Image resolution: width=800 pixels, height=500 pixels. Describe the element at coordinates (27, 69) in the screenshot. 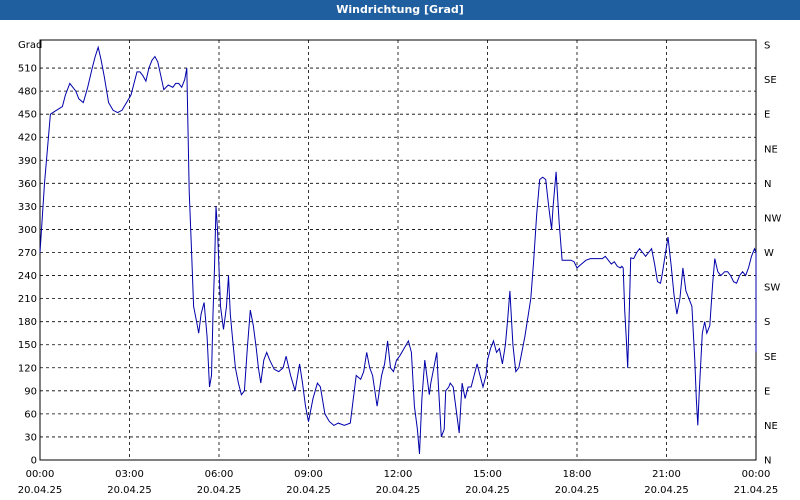

I see `y-tick-label: 510` at that location.